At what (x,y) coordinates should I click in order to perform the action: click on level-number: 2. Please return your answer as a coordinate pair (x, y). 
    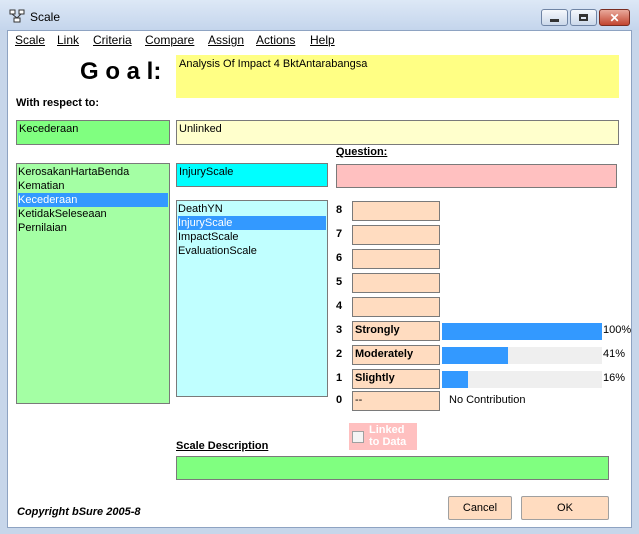
    Looking at the image, I should click on (339, 354).